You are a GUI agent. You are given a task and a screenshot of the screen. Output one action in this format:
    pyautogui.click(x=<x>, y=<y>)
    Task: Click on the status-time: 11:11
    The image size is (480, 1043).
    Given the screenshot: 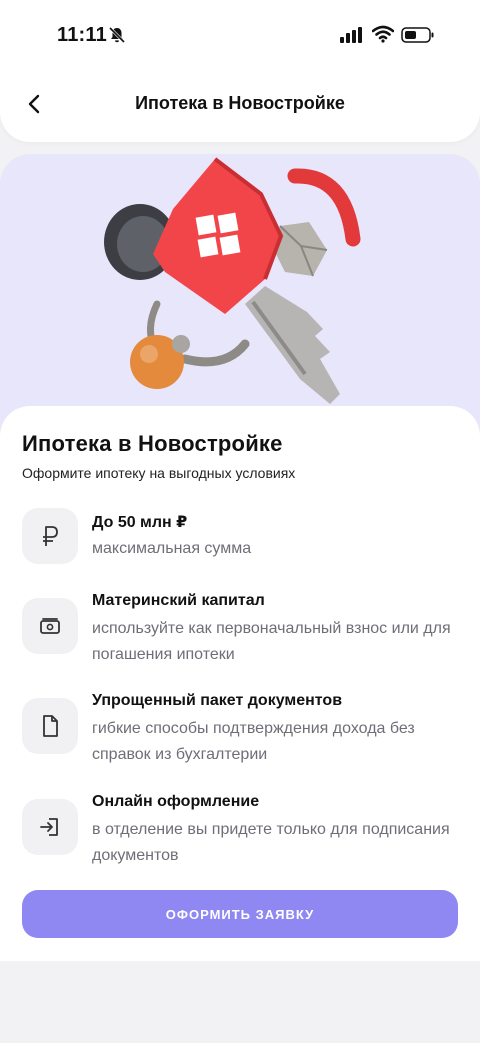 What is the action you would take?
    pyautogui.click(x=82, y=35)
    